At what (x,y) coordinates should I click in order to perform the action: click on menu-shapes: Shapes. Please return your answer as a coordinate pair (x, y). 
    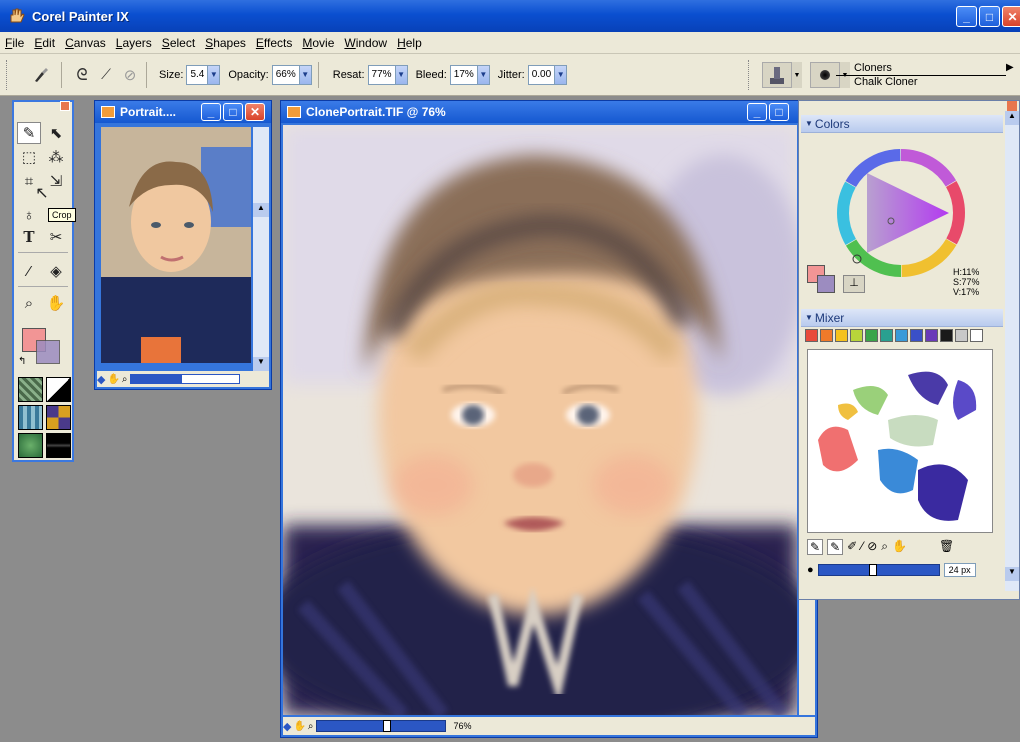
    Looking at the image, I should click on (225, 43).